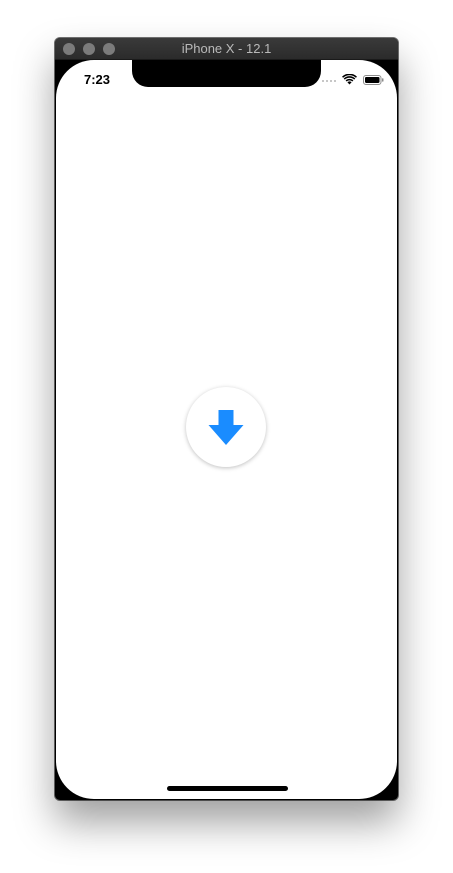  I want to click on window-title: iPhone X - 12.1, so click(226, 48).